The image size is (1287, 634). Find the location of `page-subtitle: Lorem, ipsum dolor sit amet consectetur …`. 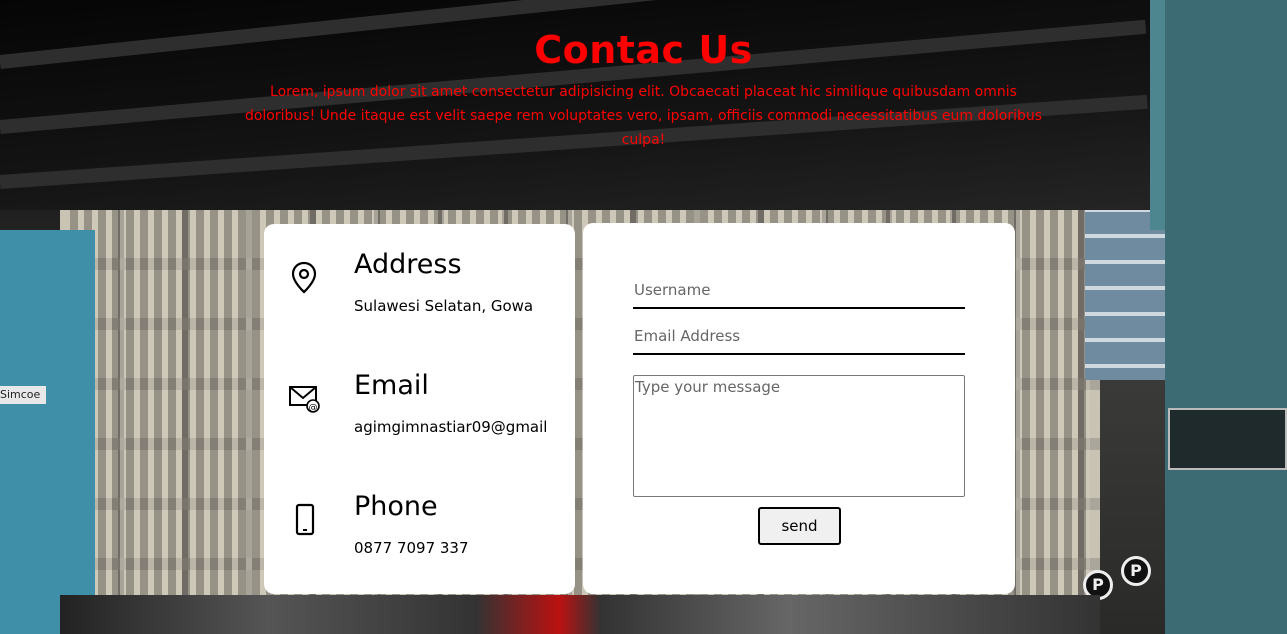

page-subtitle: Lorem, ipsum dolor sit amet consectetur … is located at coordinates (643, 116).